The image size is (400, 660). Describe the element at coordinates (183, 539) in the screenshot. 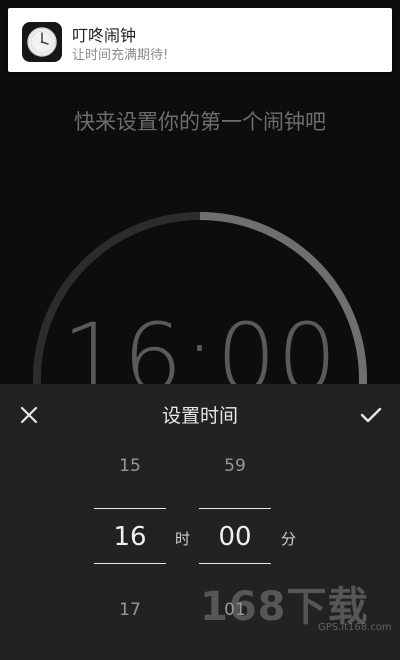

I see `hour-unit: 时` at that location.